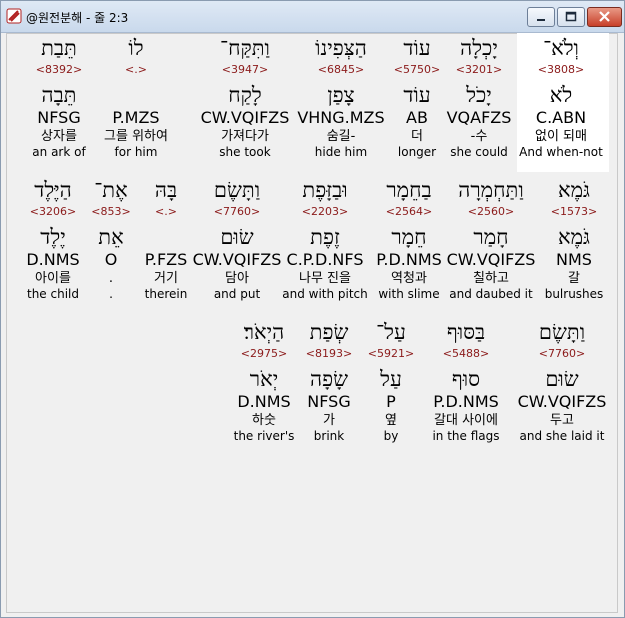  Describe the element at coordinates (59, 136) in the screenshot. I see `korean-gloss: 상자를` at that location.